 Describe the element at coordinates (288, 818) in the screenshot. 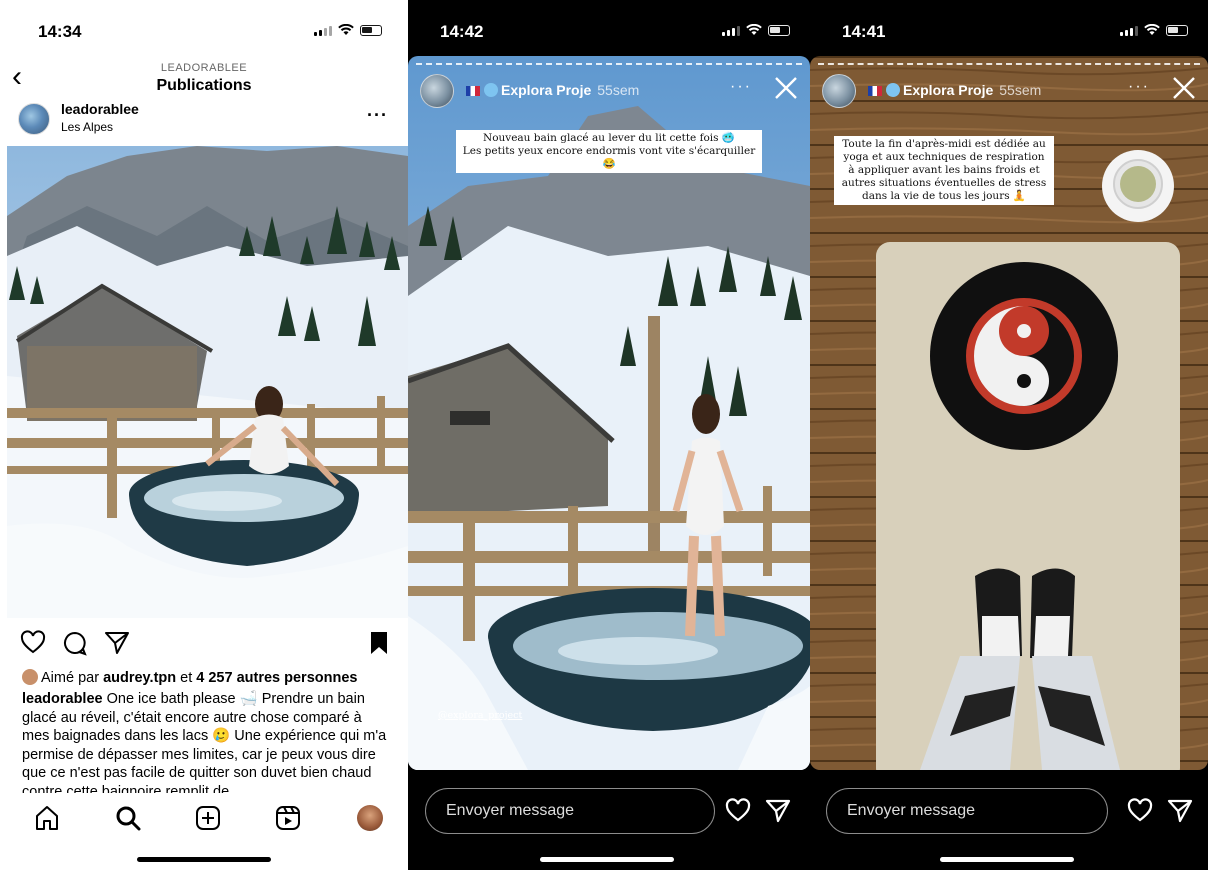

I see `reels-icon` at that location.